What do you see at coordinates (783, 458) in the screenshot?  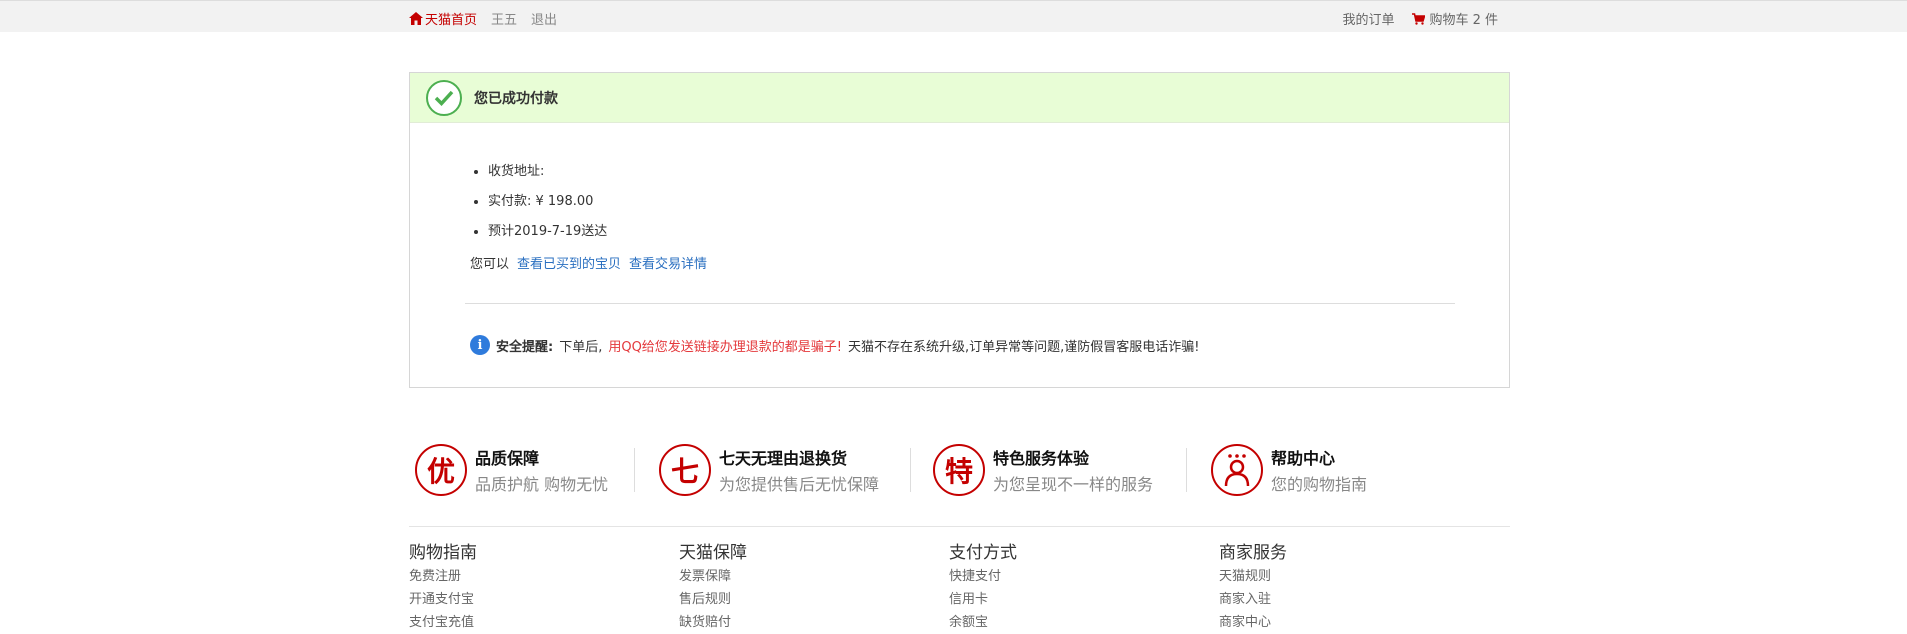 I see `service-title: 七天无理由退换货` at bounding box center [783, 458].